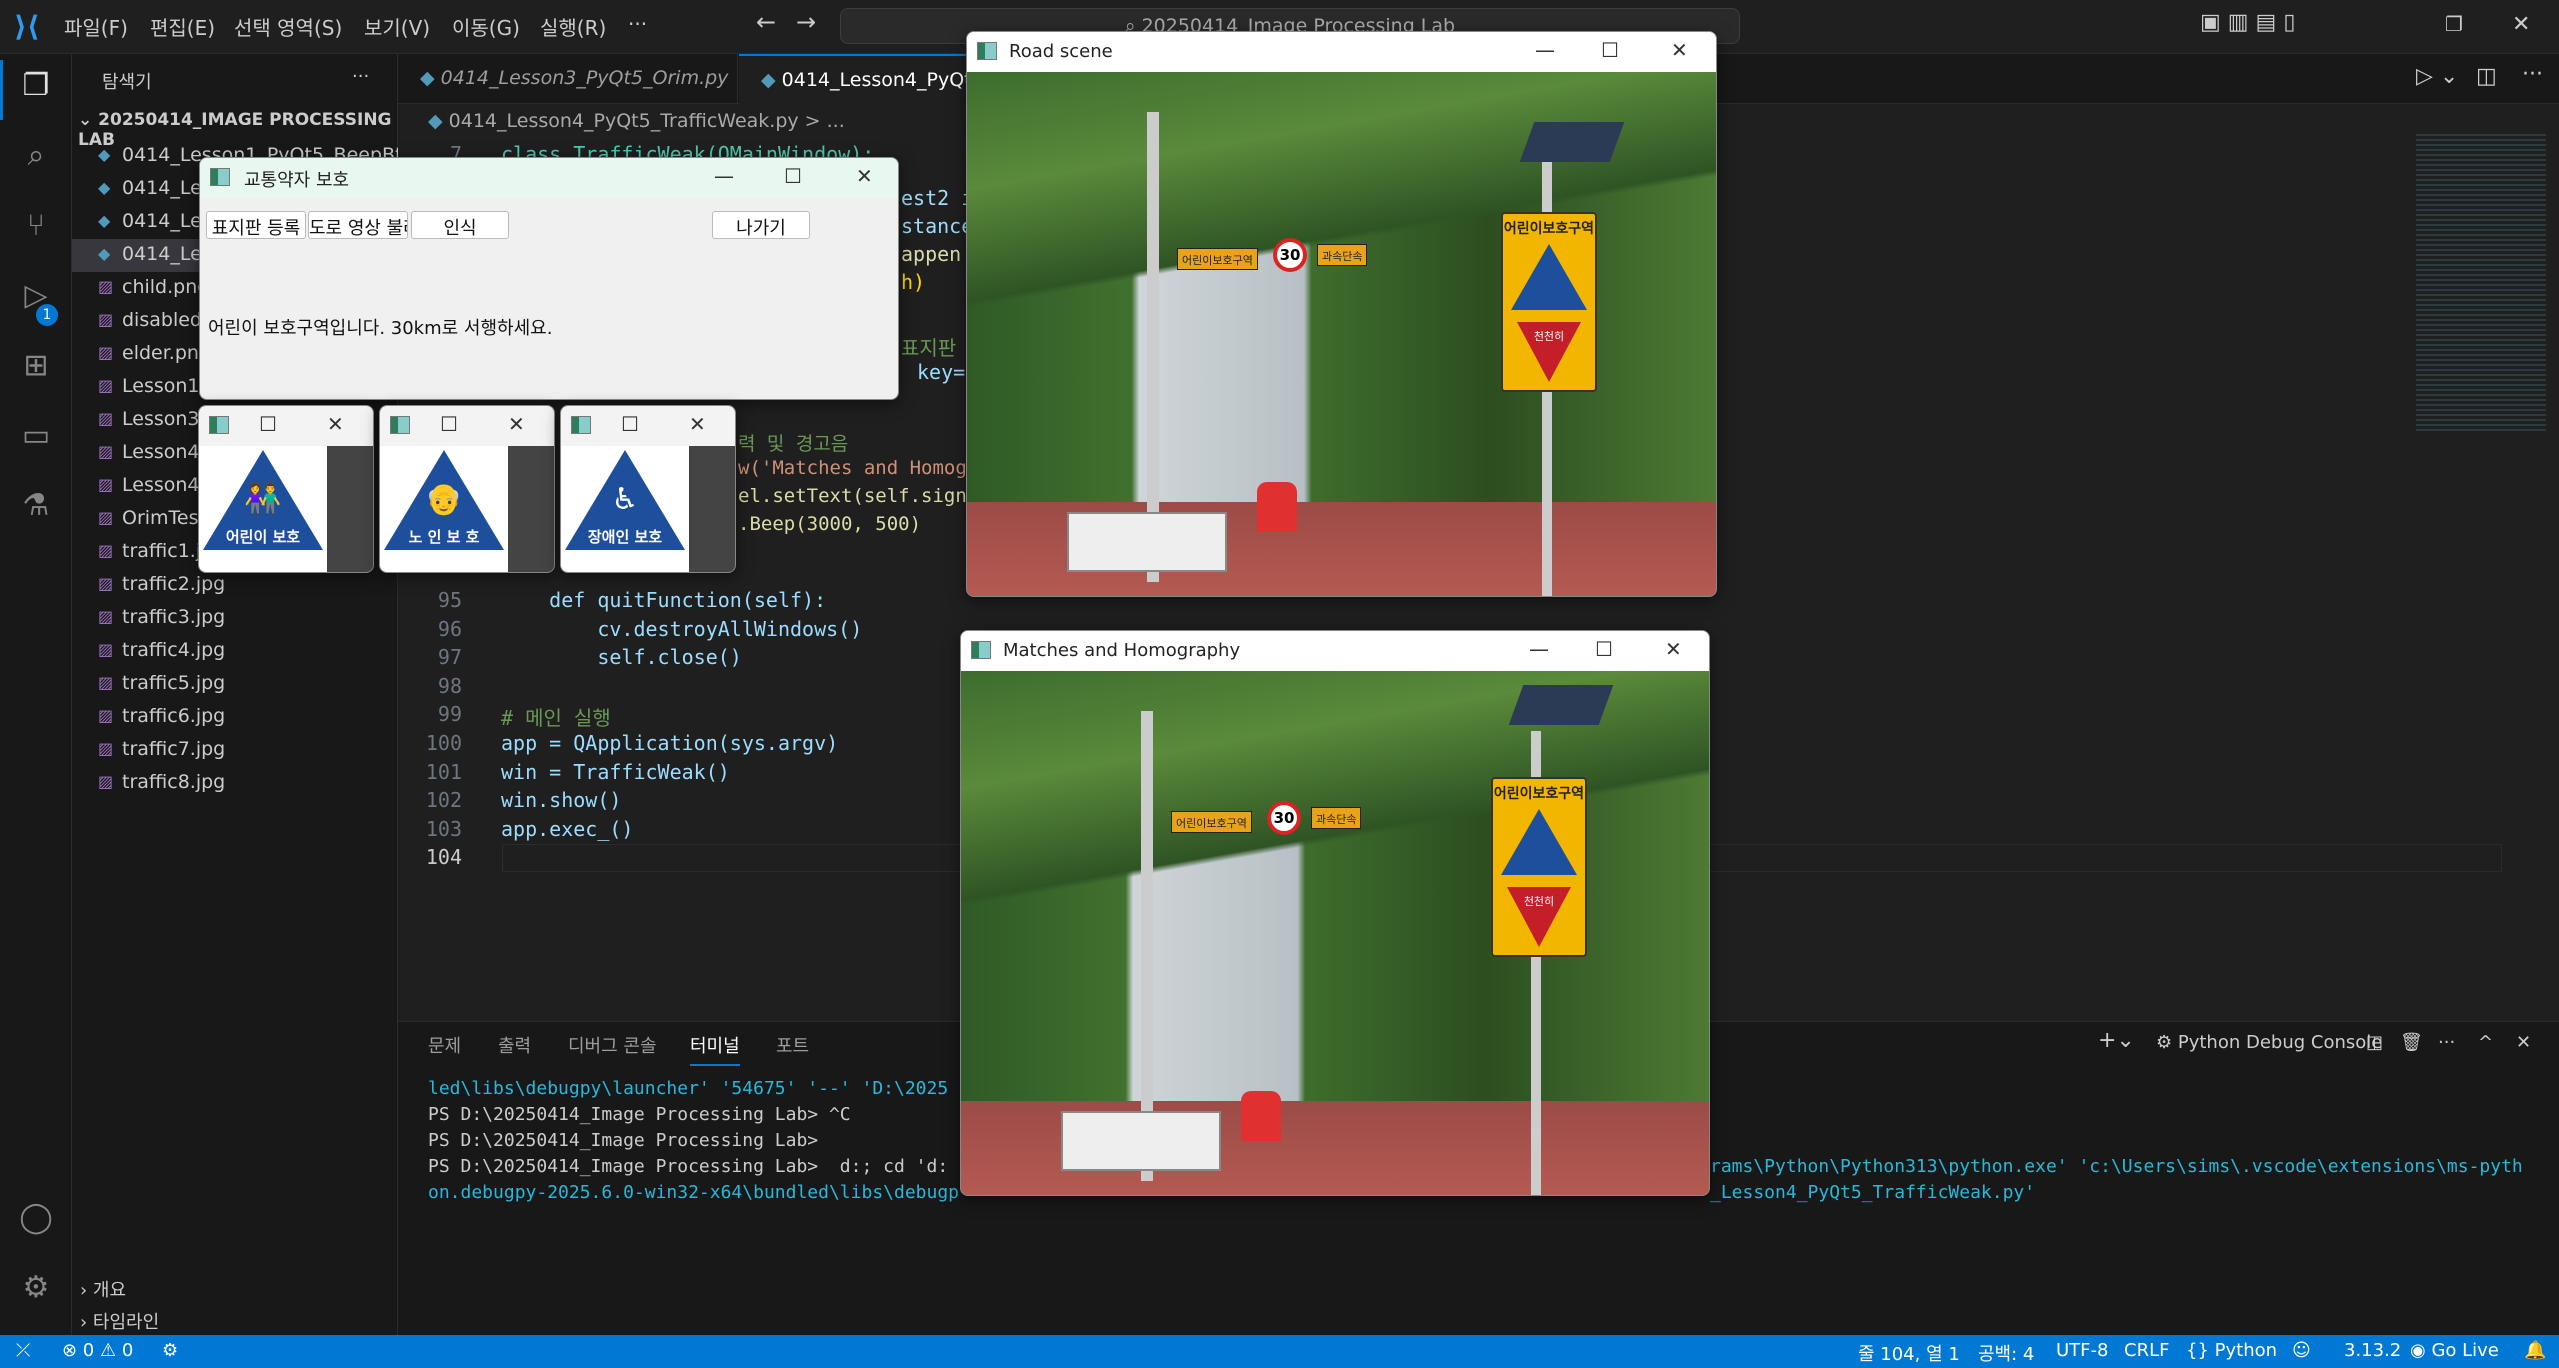 Image resolution: width=2559 pixels, height=1368 pixels. What do you see at coordinates (2116, 1040) in the screenshot?
I see `new-terminal-icon: +⌄` at bounding box center [2116, 1040].